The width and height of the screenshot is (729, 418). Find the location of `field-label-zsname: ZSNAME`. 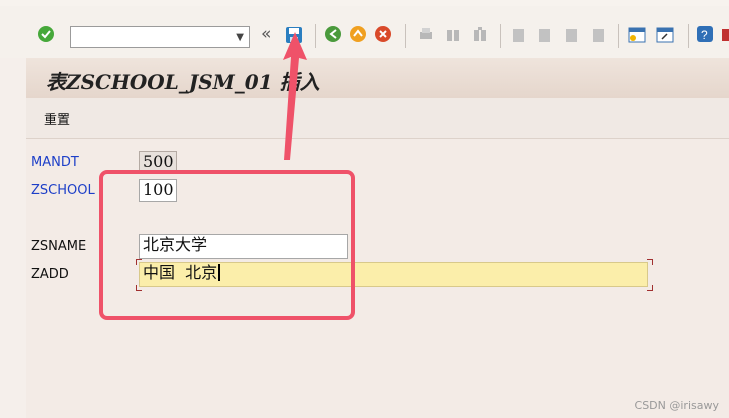

field-label-zsname: ZSNAME is located at coordinates (59, 246).